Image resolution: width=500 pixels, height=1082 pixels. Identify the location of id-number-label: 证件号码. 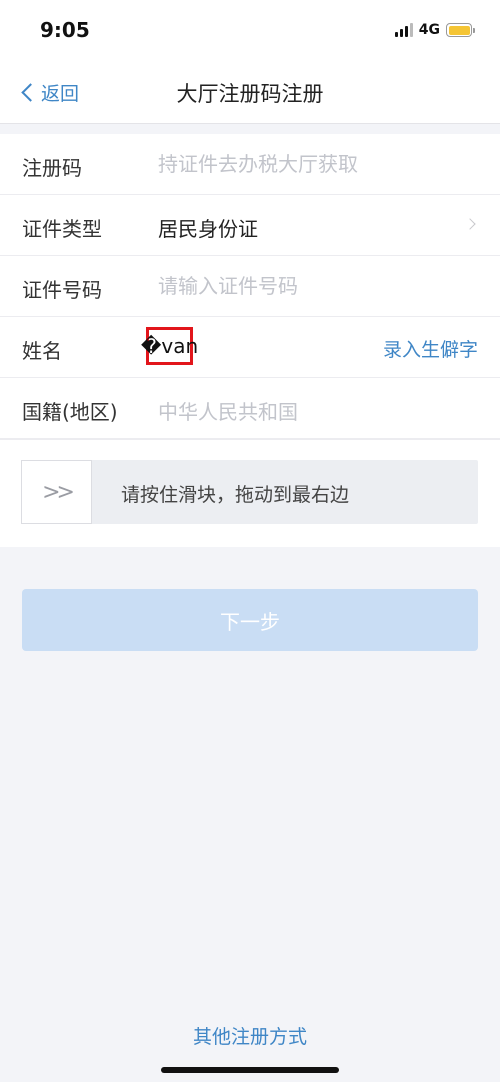
(62, 290).